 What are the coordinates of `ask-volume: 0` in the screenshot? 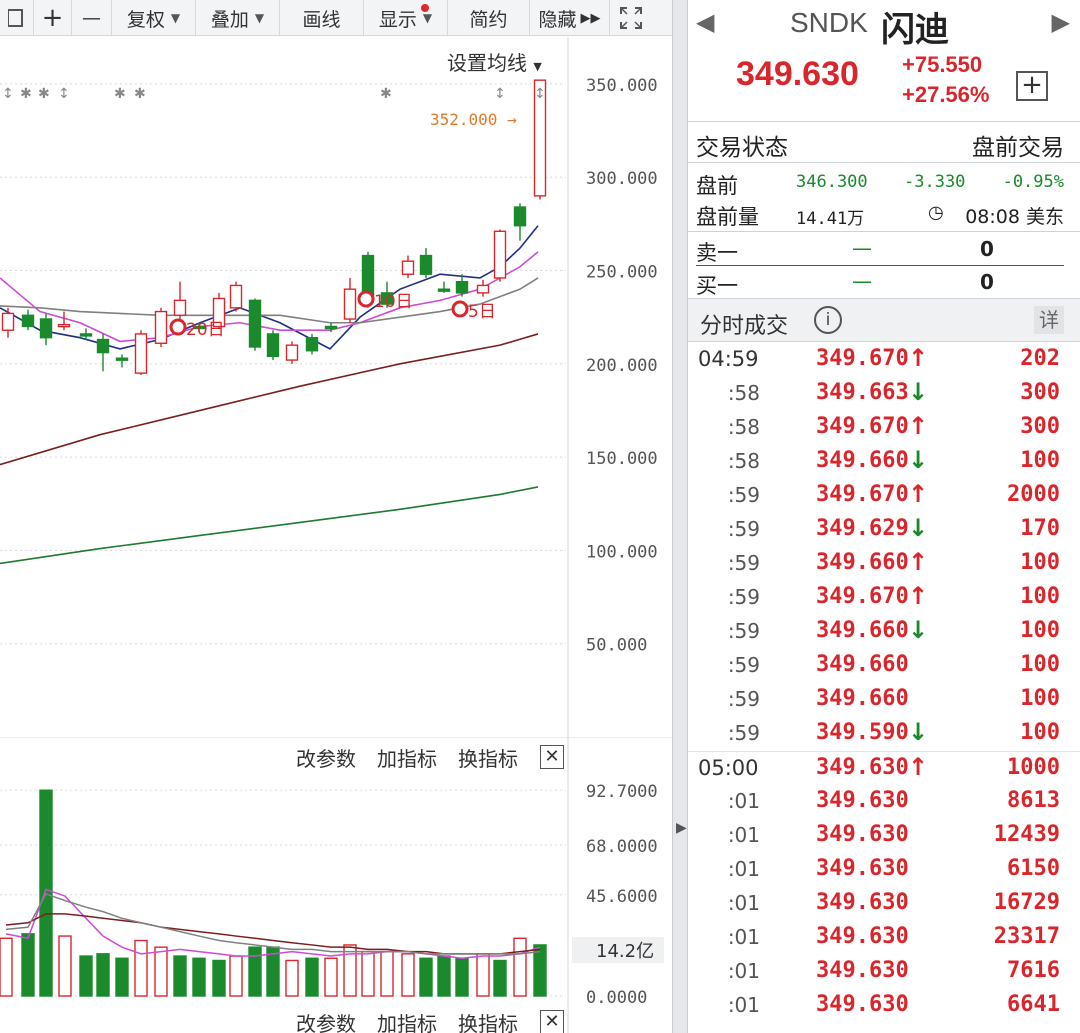 It's located at (987, 249).